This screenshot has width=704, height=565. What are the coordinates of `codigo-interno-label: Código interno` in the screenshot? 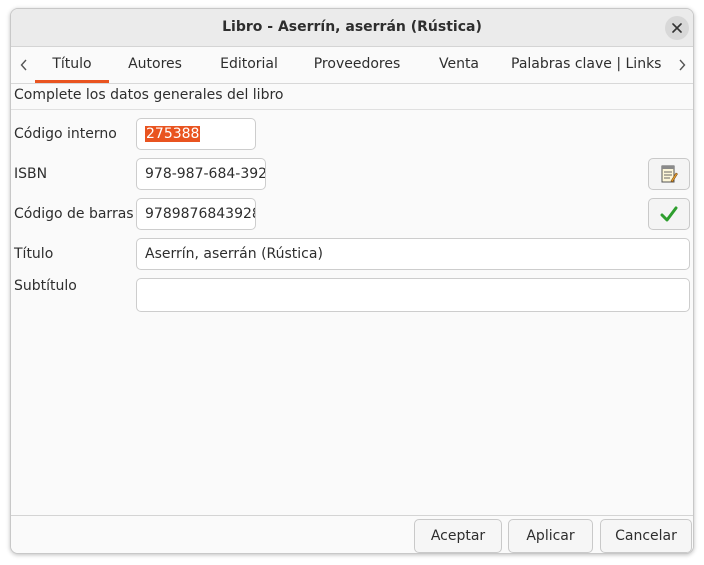 It's located at (65, 134).